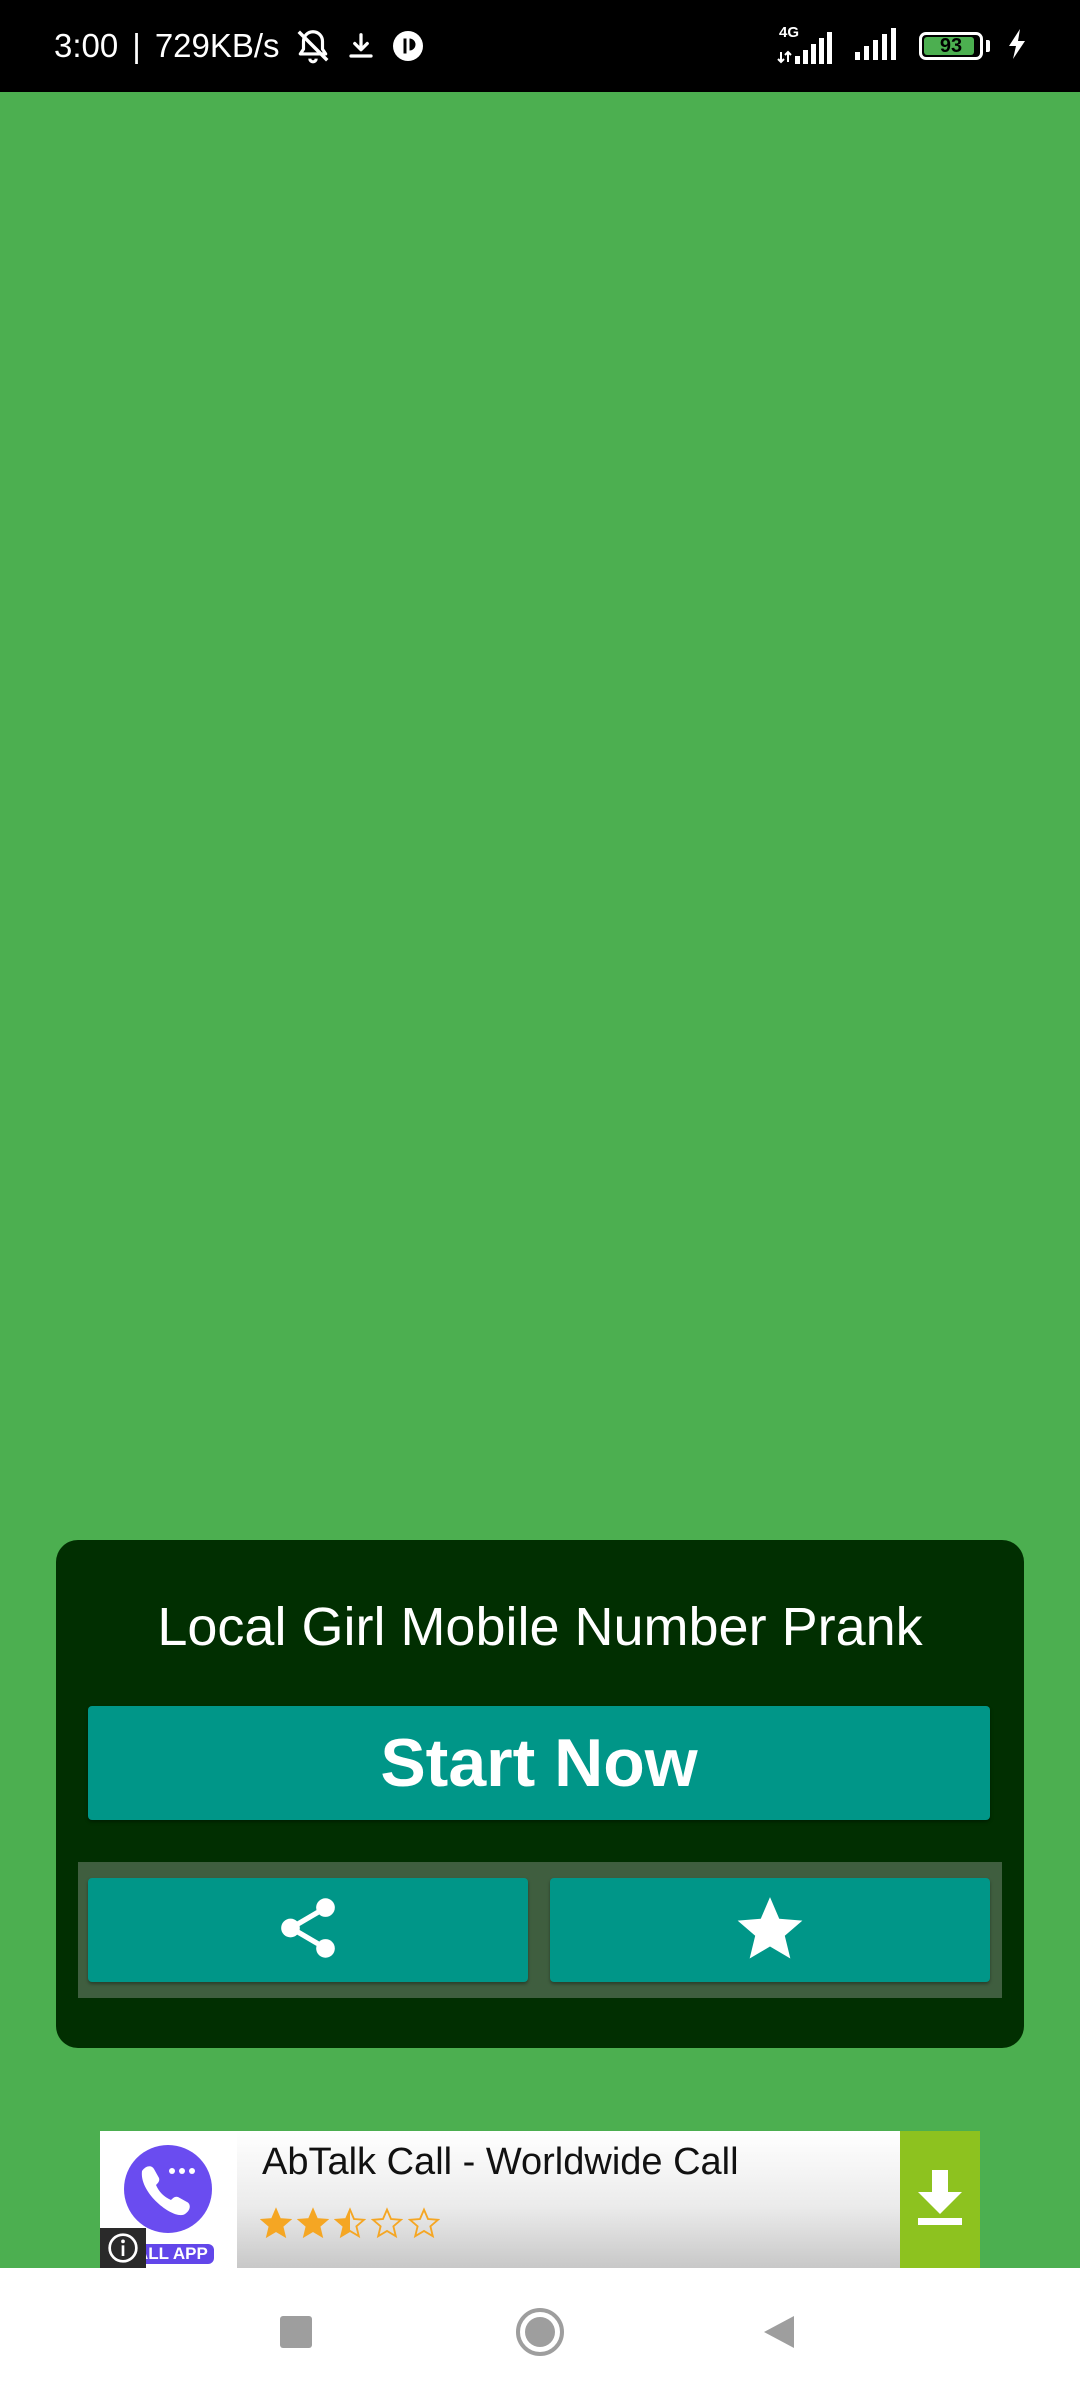 Image resolution: width=1080 pixels, height=2400 pixels. What do you see at coordinates (540, 46) in the screenshot?
I see `status-bar: 3:00 | 729KB/s 4G 93` at bounding box center [540, 46].